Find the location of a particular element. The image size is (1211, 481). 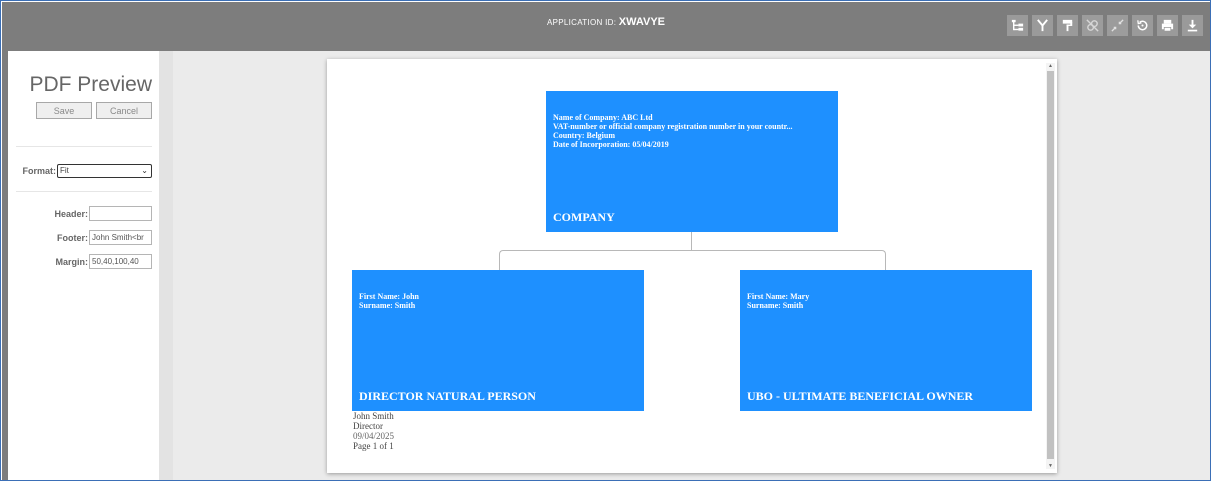

scrollbar: ▲ ▼ is located at coordinates (1050, 266).